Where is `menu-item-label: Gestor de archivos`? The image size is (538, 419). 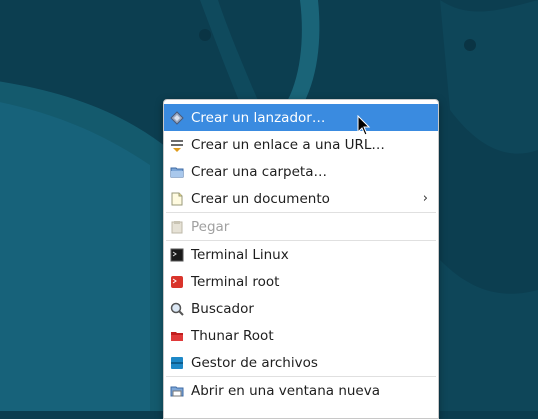 menu-item-label: Gestor de archivos is located at coordinates (254, 362).